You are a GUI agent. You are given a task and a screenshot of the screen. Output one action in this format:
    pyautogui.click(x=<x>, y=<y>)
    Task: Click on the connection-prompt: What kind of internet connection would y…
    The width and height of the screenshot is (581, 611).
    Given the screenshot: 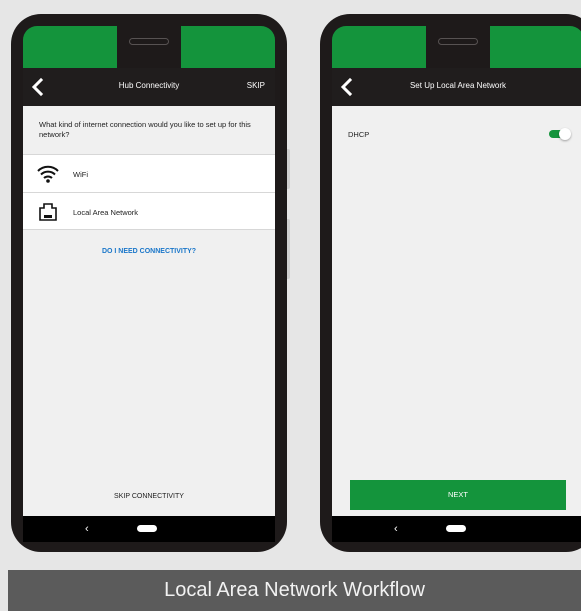 What is the action you would take?
    pyautogui.click(x=145, y=129)
    